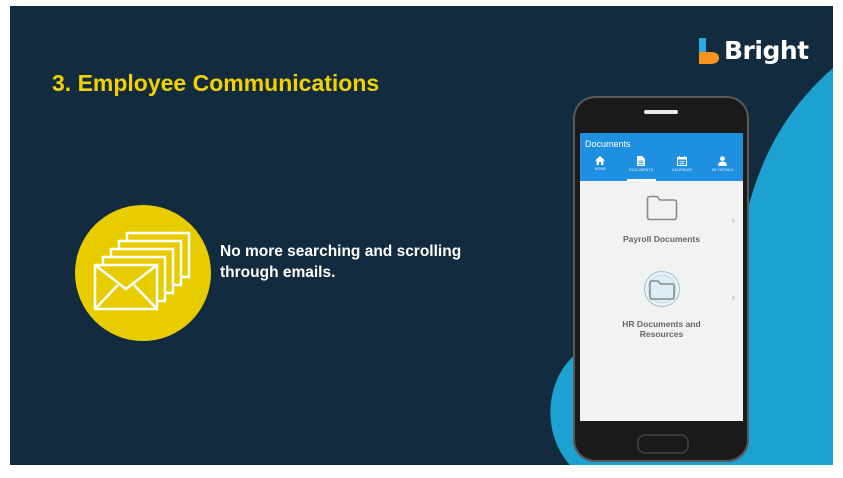 The width and height of the screenshot is (843, 478). I want to click on tab-calendar: CALENDAR, so click(682, 167).